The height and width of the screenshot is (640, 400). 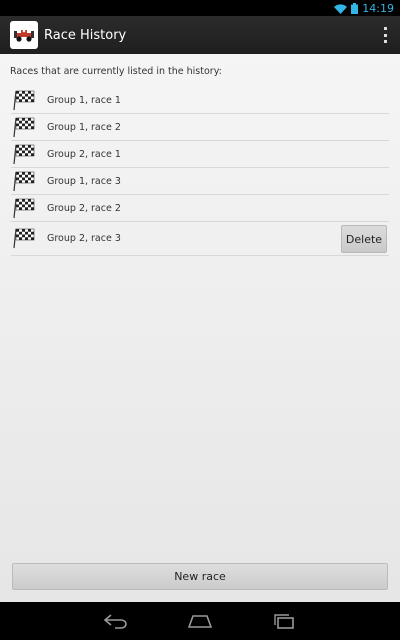 What do you see at coordinates (355, 9) in the screenshot?
I see `battery-icon` at bounding box center [355, 9].